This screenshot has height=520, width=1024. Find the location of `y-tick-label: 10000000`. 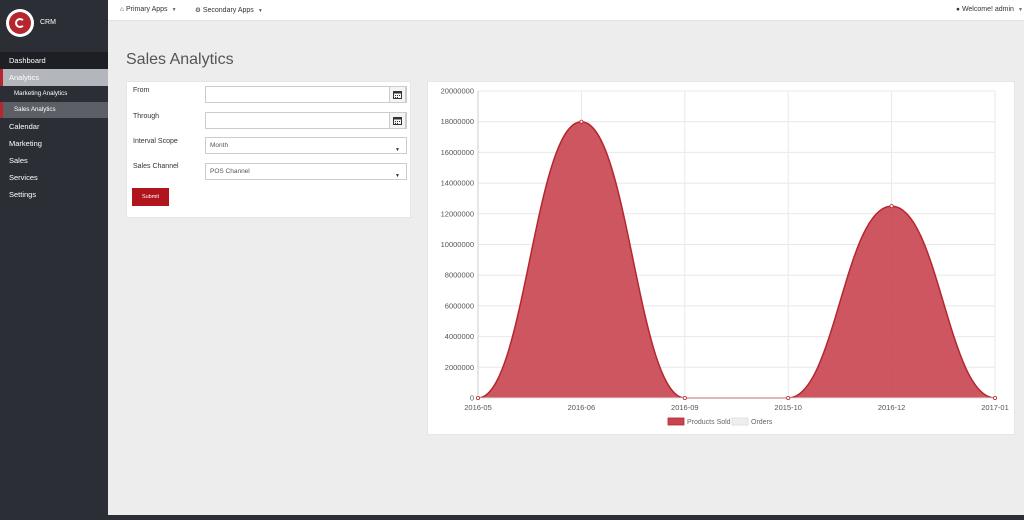

y-tick-label: 10000000 is located at coordinates (457, 244).